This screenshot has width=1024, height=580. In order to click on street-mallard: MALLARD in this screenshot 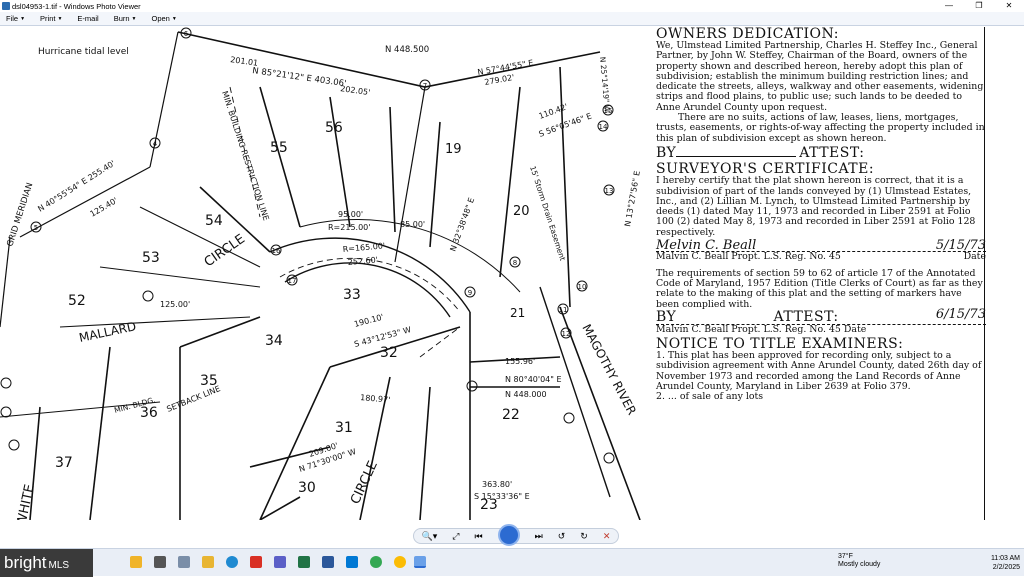, I will do `click(108, 332)`.